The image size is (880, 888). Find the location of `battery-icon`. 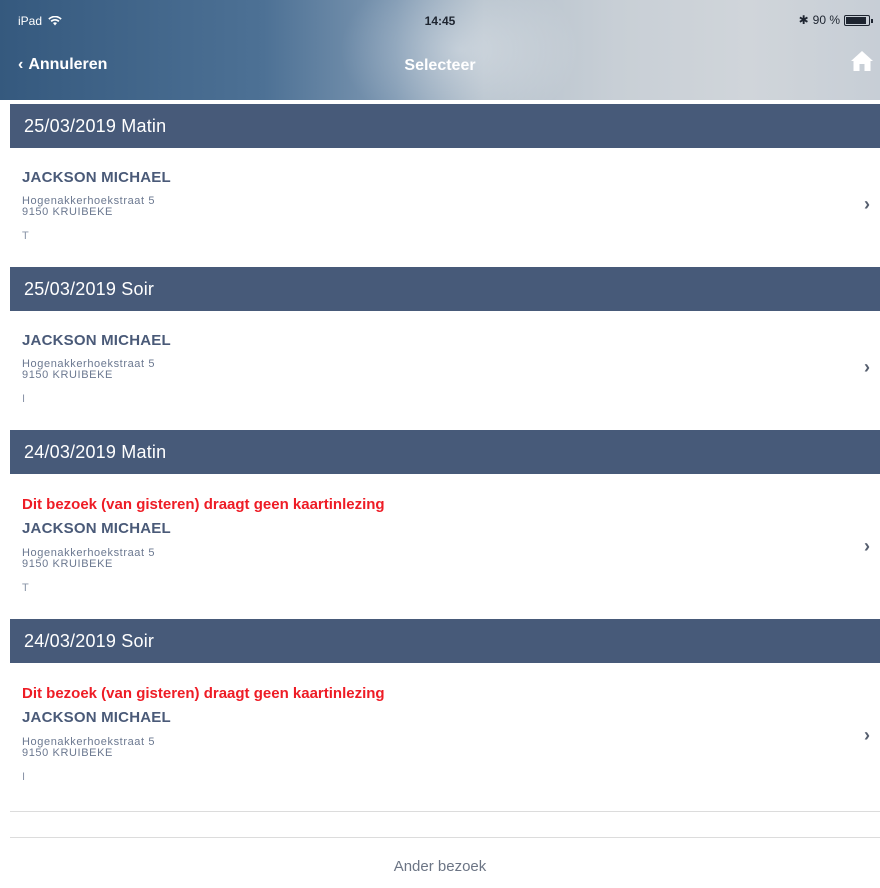

battery-icon is located at coordinates (858, 20).